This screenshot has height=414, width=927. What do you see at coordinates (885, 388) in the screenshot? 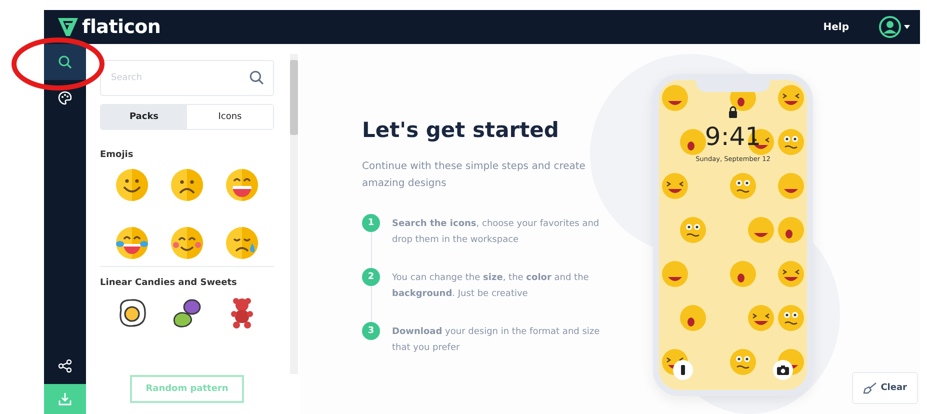
I see `clear-button: Clear` at bounding box center [885, 388].